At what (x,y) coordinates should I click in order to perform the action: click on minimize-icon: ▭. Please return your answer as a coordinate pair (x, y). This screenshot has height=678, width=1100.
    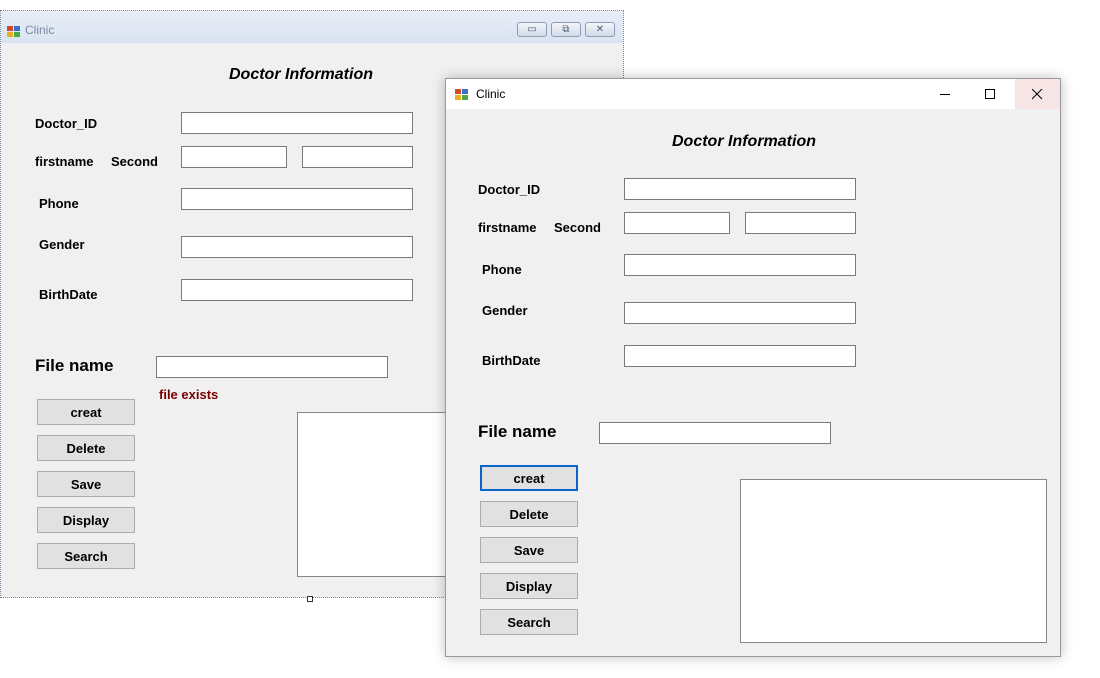
    Looking at the image, I should click on (532, 29).